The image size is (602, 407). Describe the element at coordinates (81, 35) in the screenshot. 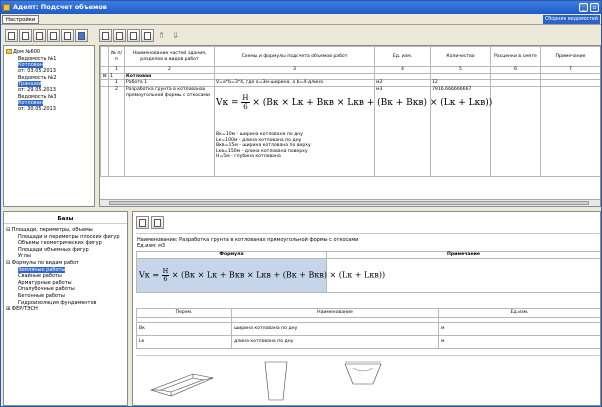

I see `export-icon` at that location.